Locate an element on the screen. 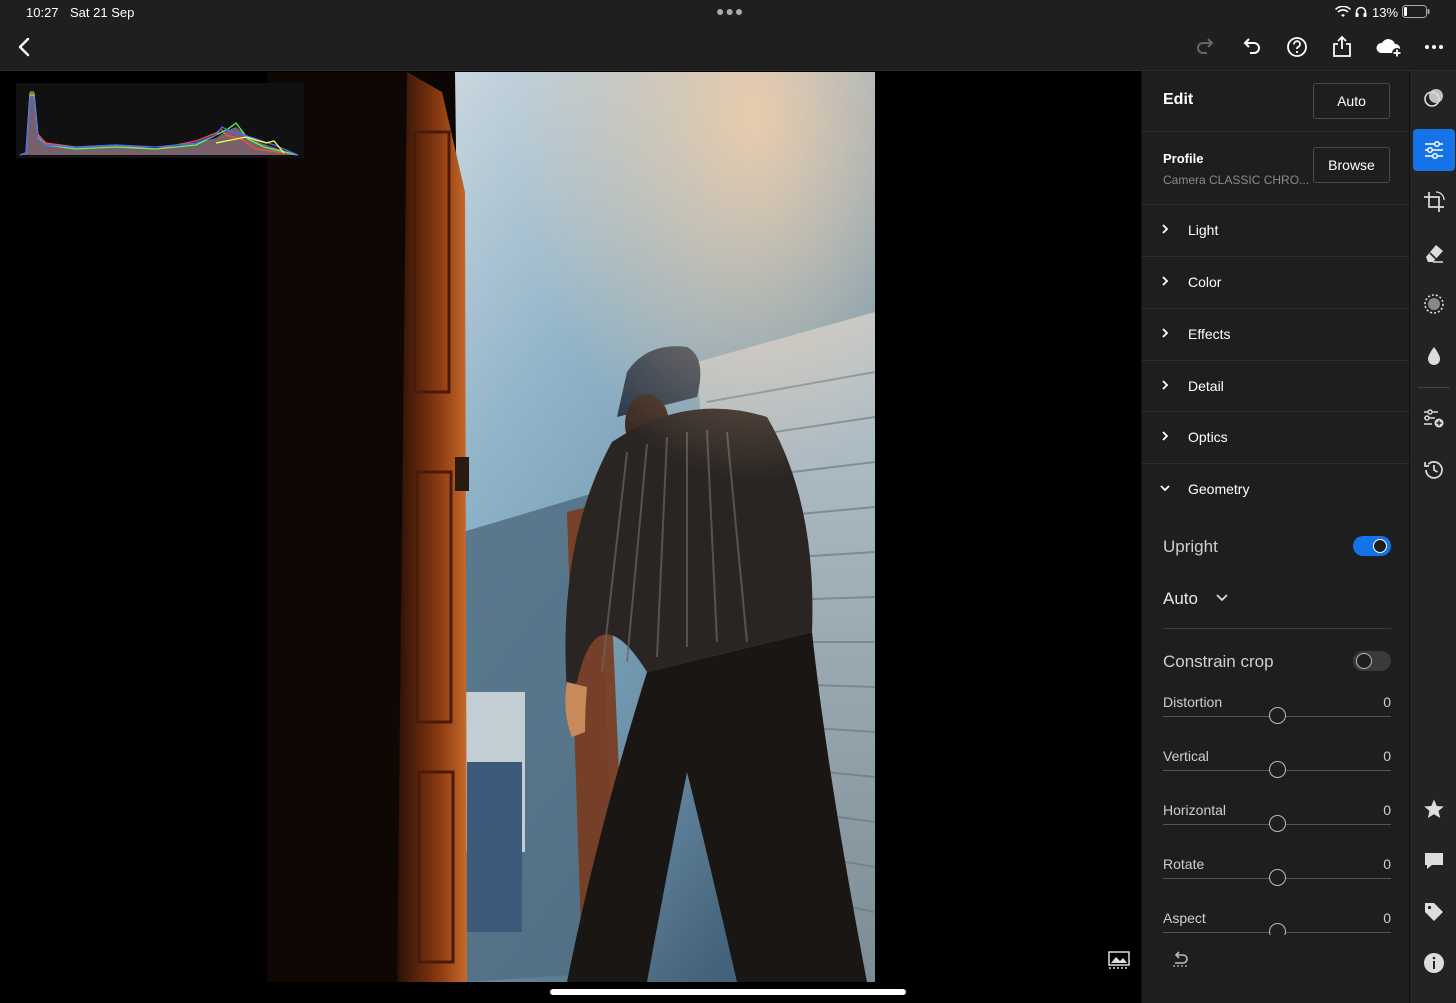 Image resolution: width=1456 pixels, height=1003 pixels. status-time: 10:27 is located at coordinates (42, 12).